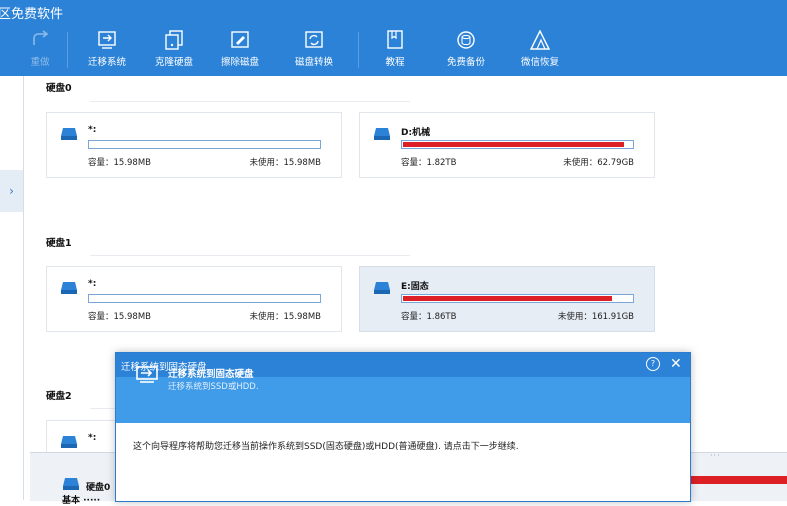 This screenshot has height=506, width=787. I want to click on bottom-disk-name: 硬盘0, so click(98, 486).